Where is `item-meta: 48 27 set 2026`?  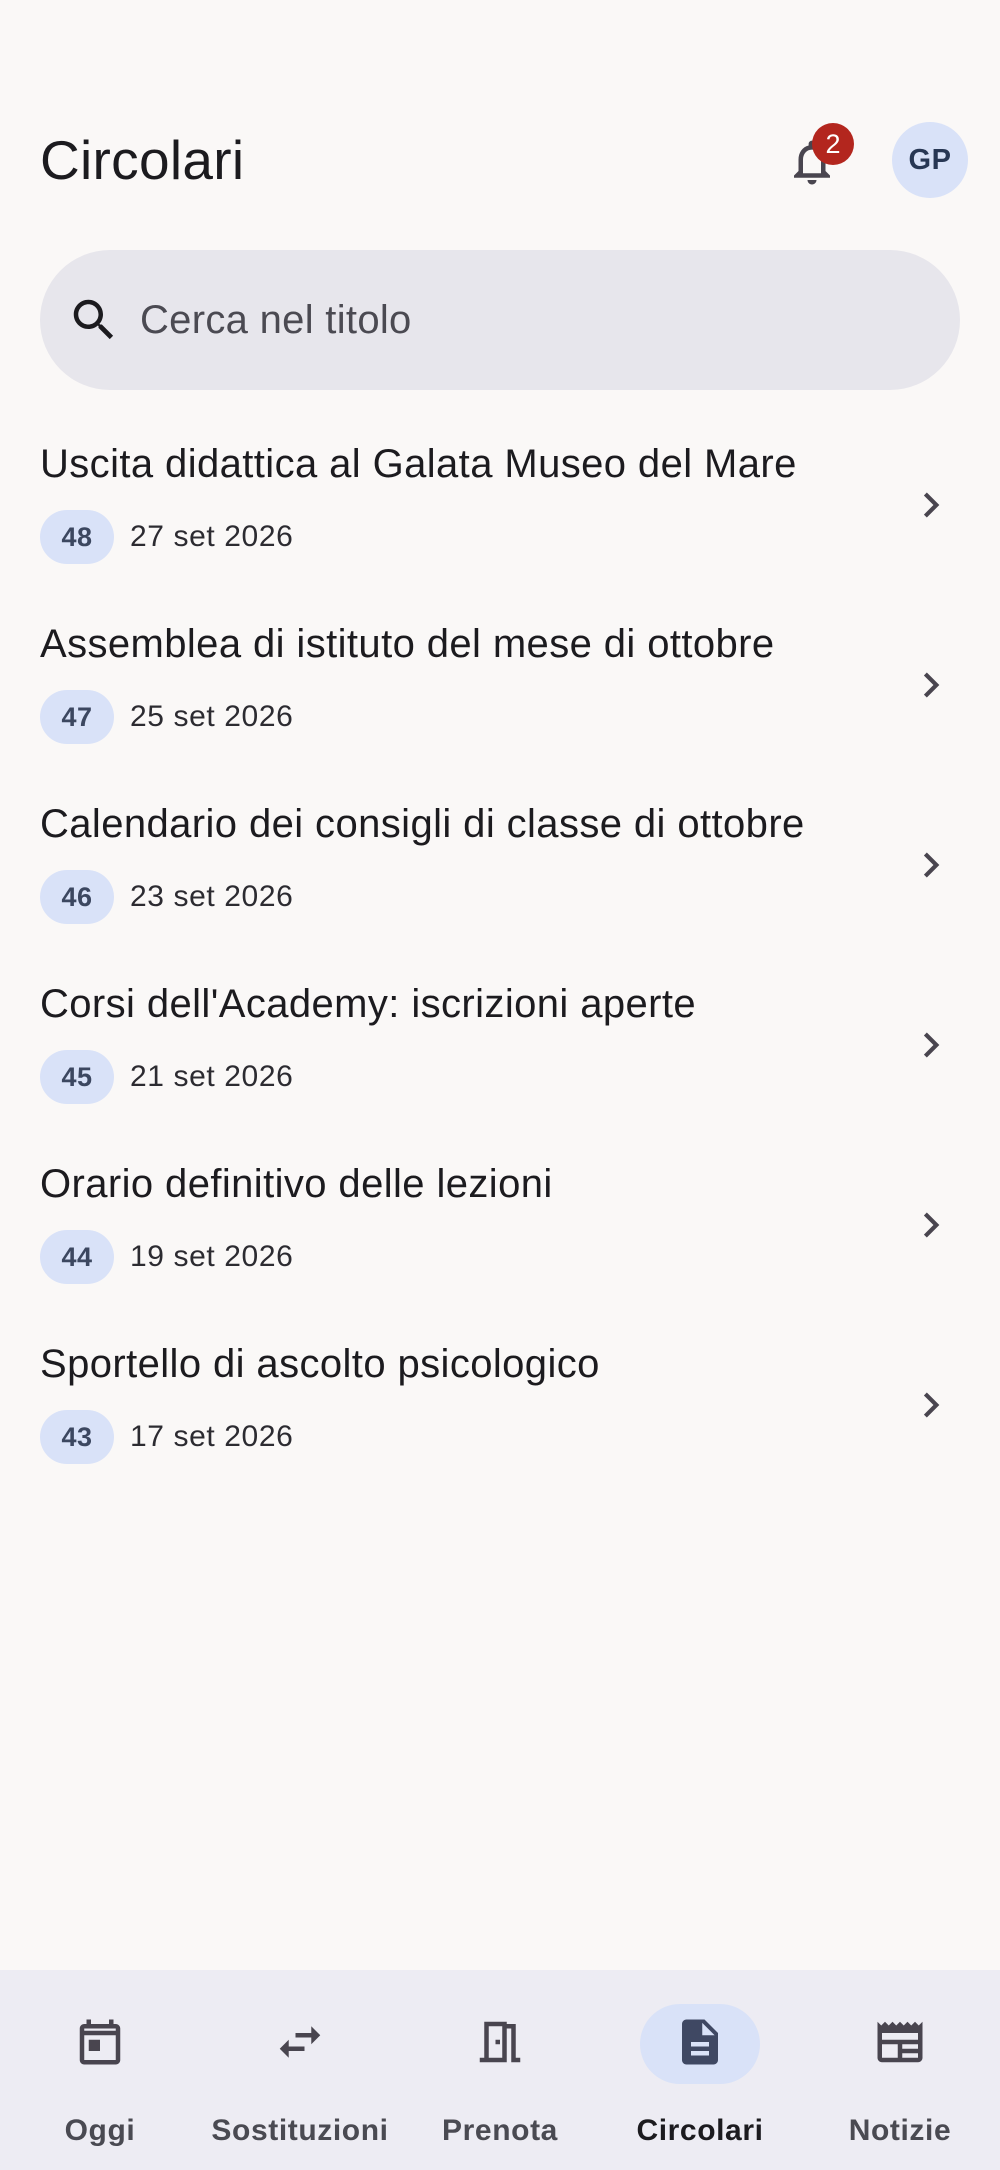 item-meta: 48 27 set 2026 is located at coordinates (166, 537).